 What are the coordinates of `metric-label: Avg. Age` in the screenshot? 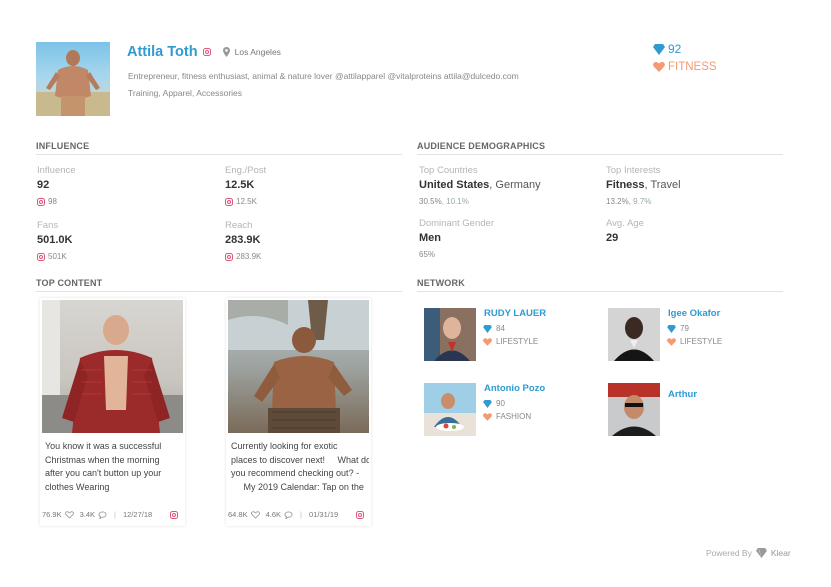 It's located at (625, 223).